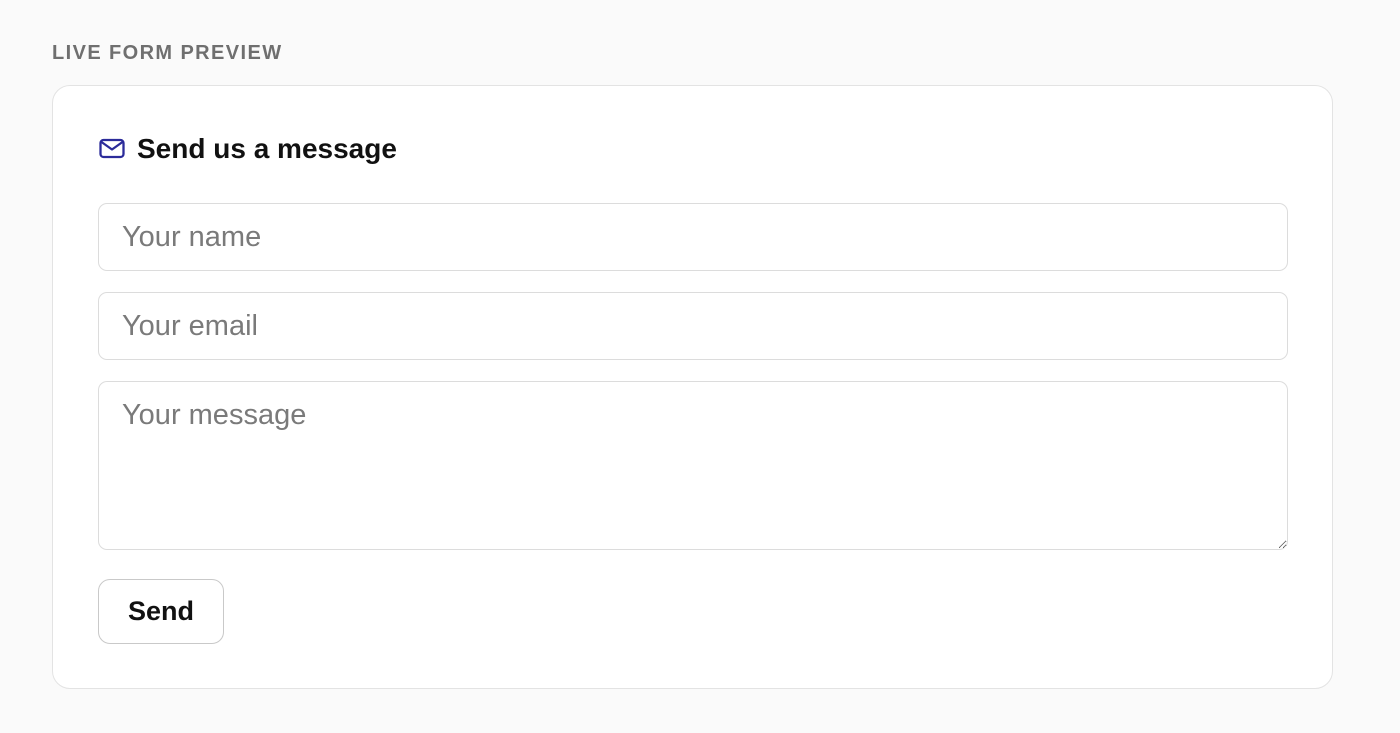  I want to click on form-header: Send us a message, so click(248, 149).